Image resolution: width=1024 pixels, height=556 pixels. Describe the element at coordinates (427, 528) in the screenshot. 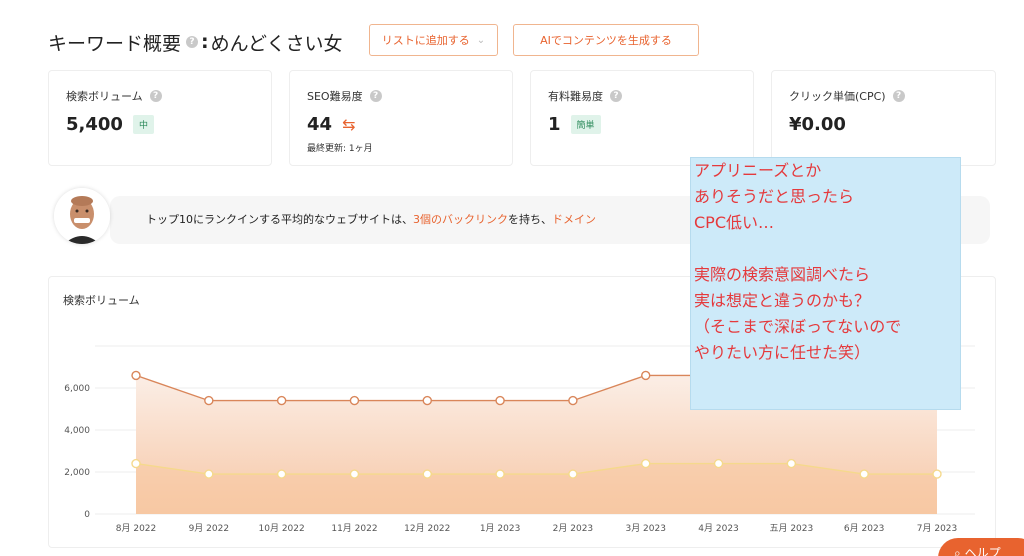

I see `x-tick-label: 12月 2022` at that location.